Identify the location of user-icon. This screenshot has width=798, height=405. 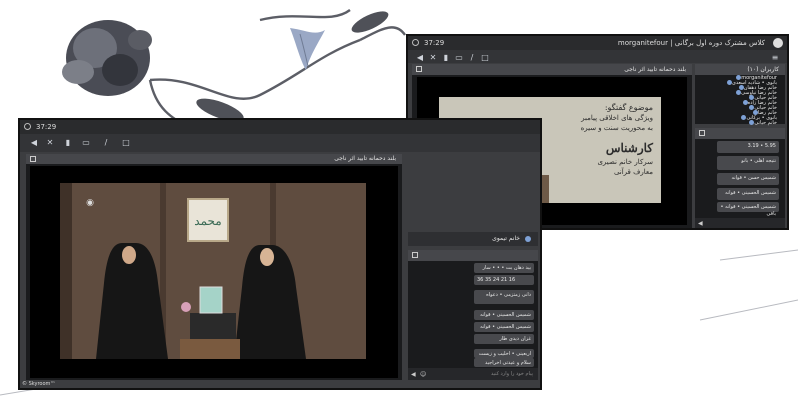
(528, 239).